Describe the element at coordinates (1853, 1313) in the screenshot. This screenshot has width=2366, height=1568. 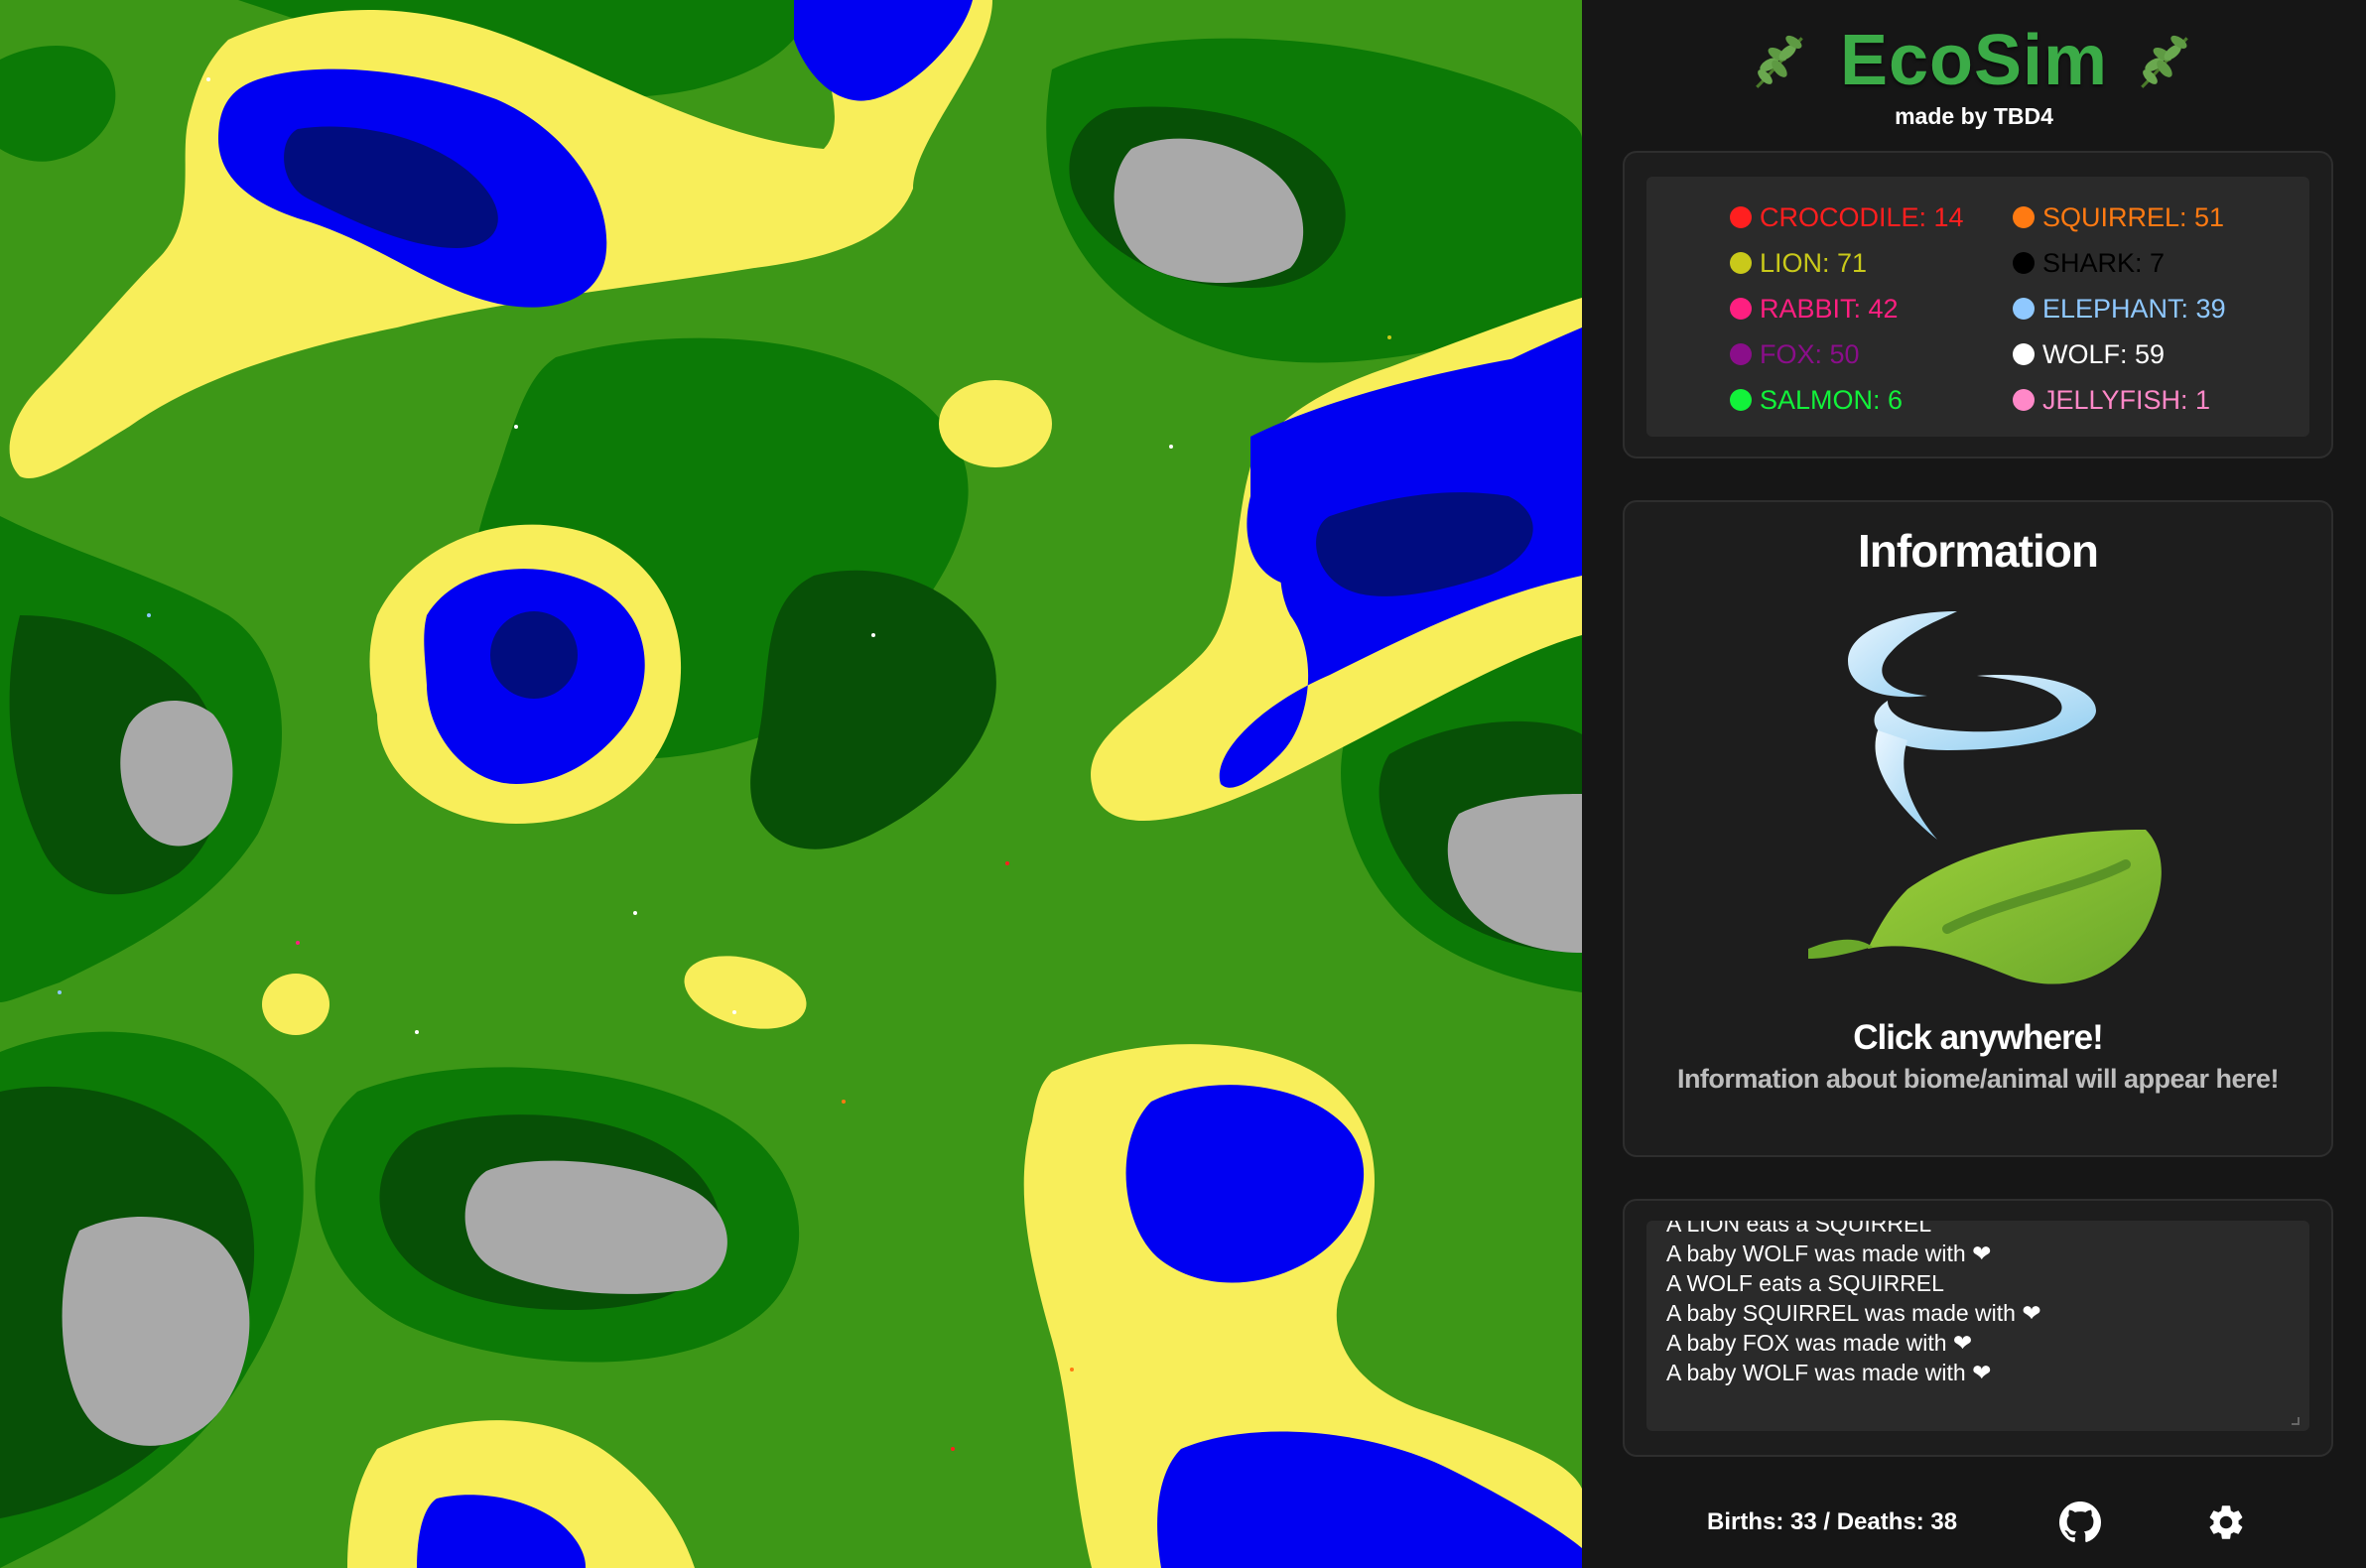
I see `log-entry: A baby SQUIRREL was made with ❤` at that location.